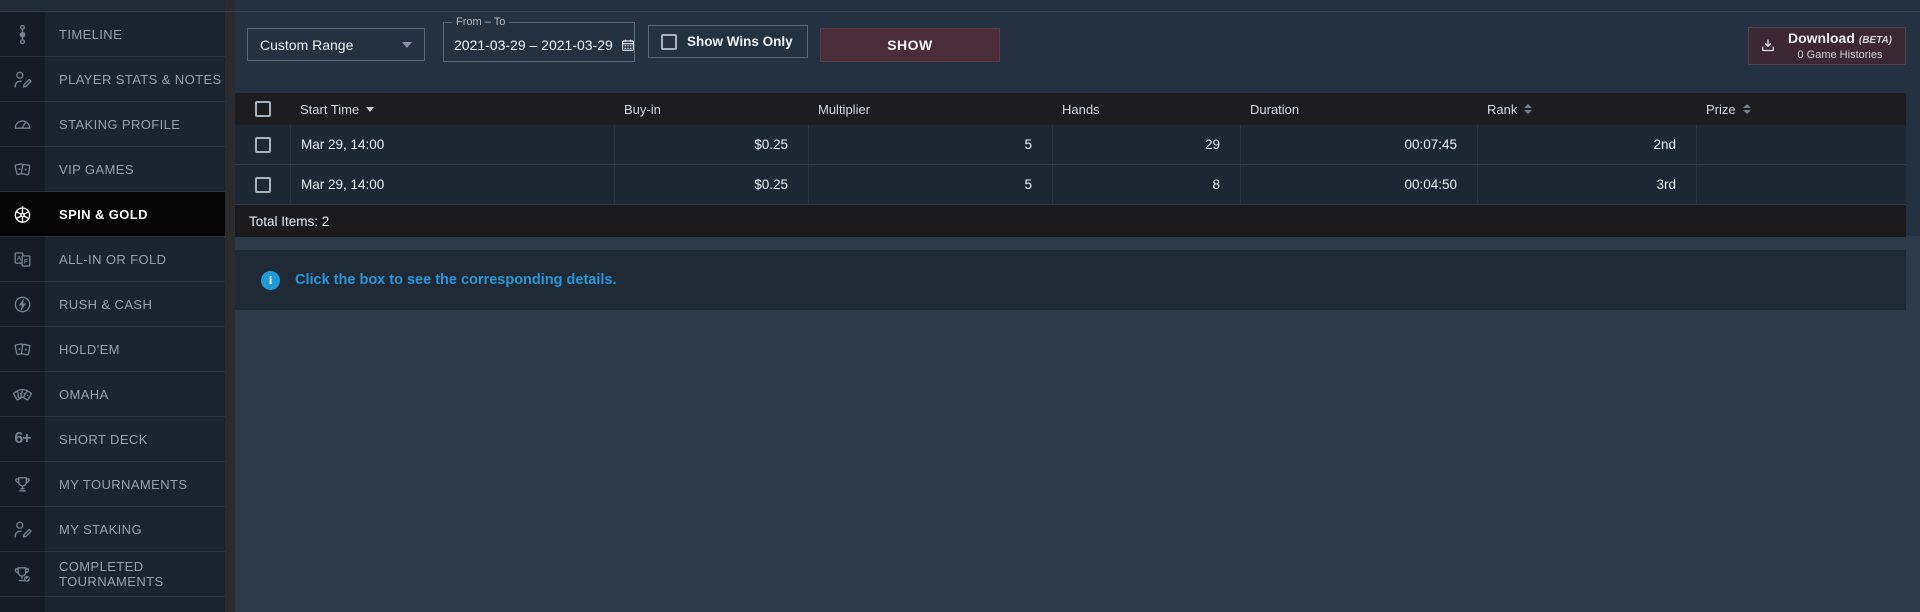 The image size is (1920, 612). I want to click on sidebar-content-divider, so click(230, 306).